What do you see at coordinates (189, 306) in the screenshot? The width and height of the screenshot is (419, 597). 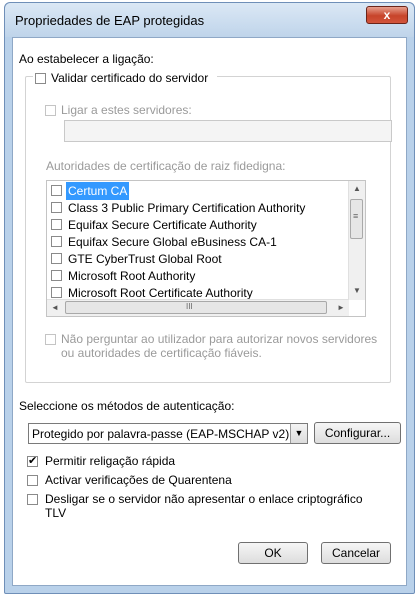 I see `grip-h-icon: III` at bounding box center [189, 306].